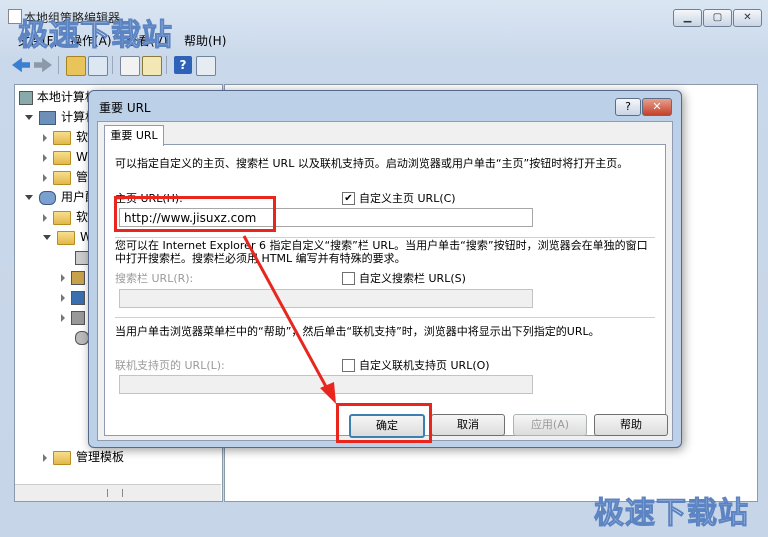  What do you see at coordinates (287, 315) in the screenshot?
I see `arrow-line` at bounding box center [287, 315].